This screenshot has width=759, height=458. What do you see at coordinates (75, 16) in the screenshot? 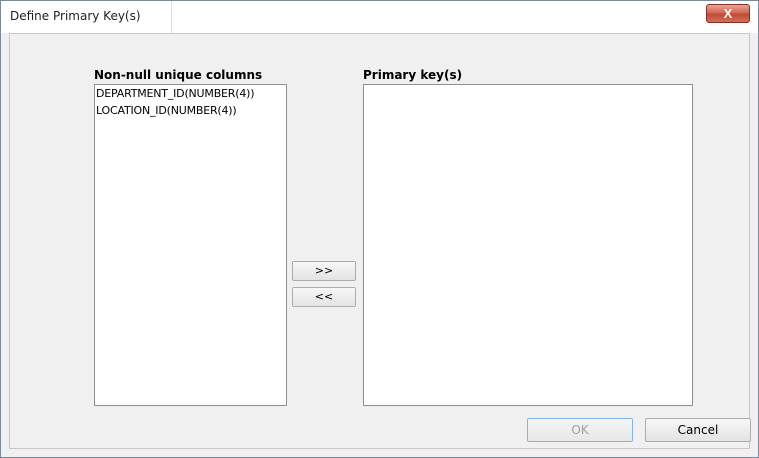
I see `dialog-title: Define Primary Key(s)` at bounding box center [75, 16].